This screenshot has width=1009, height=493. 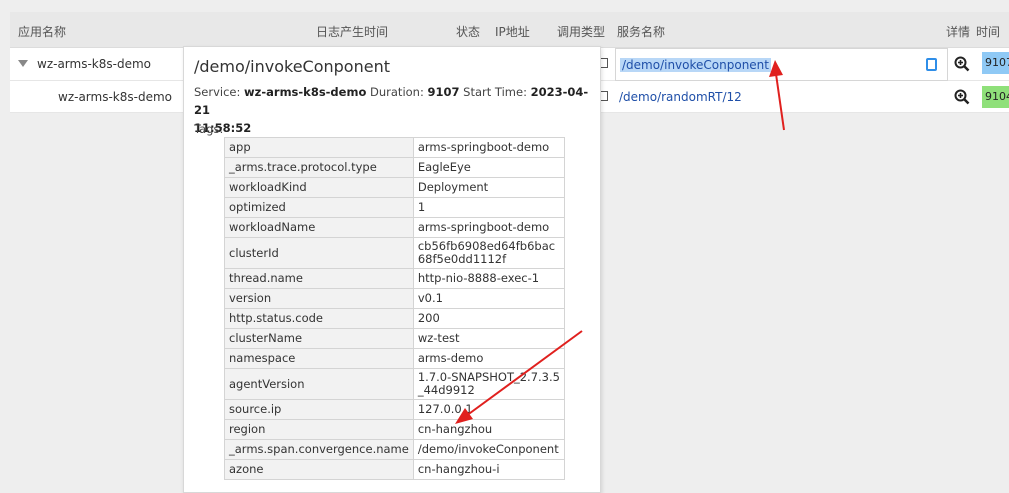 What do you see at coordinates (468, 32) in the screenshot?
I see `col-status: 状态` at bounding box center [468, 32].